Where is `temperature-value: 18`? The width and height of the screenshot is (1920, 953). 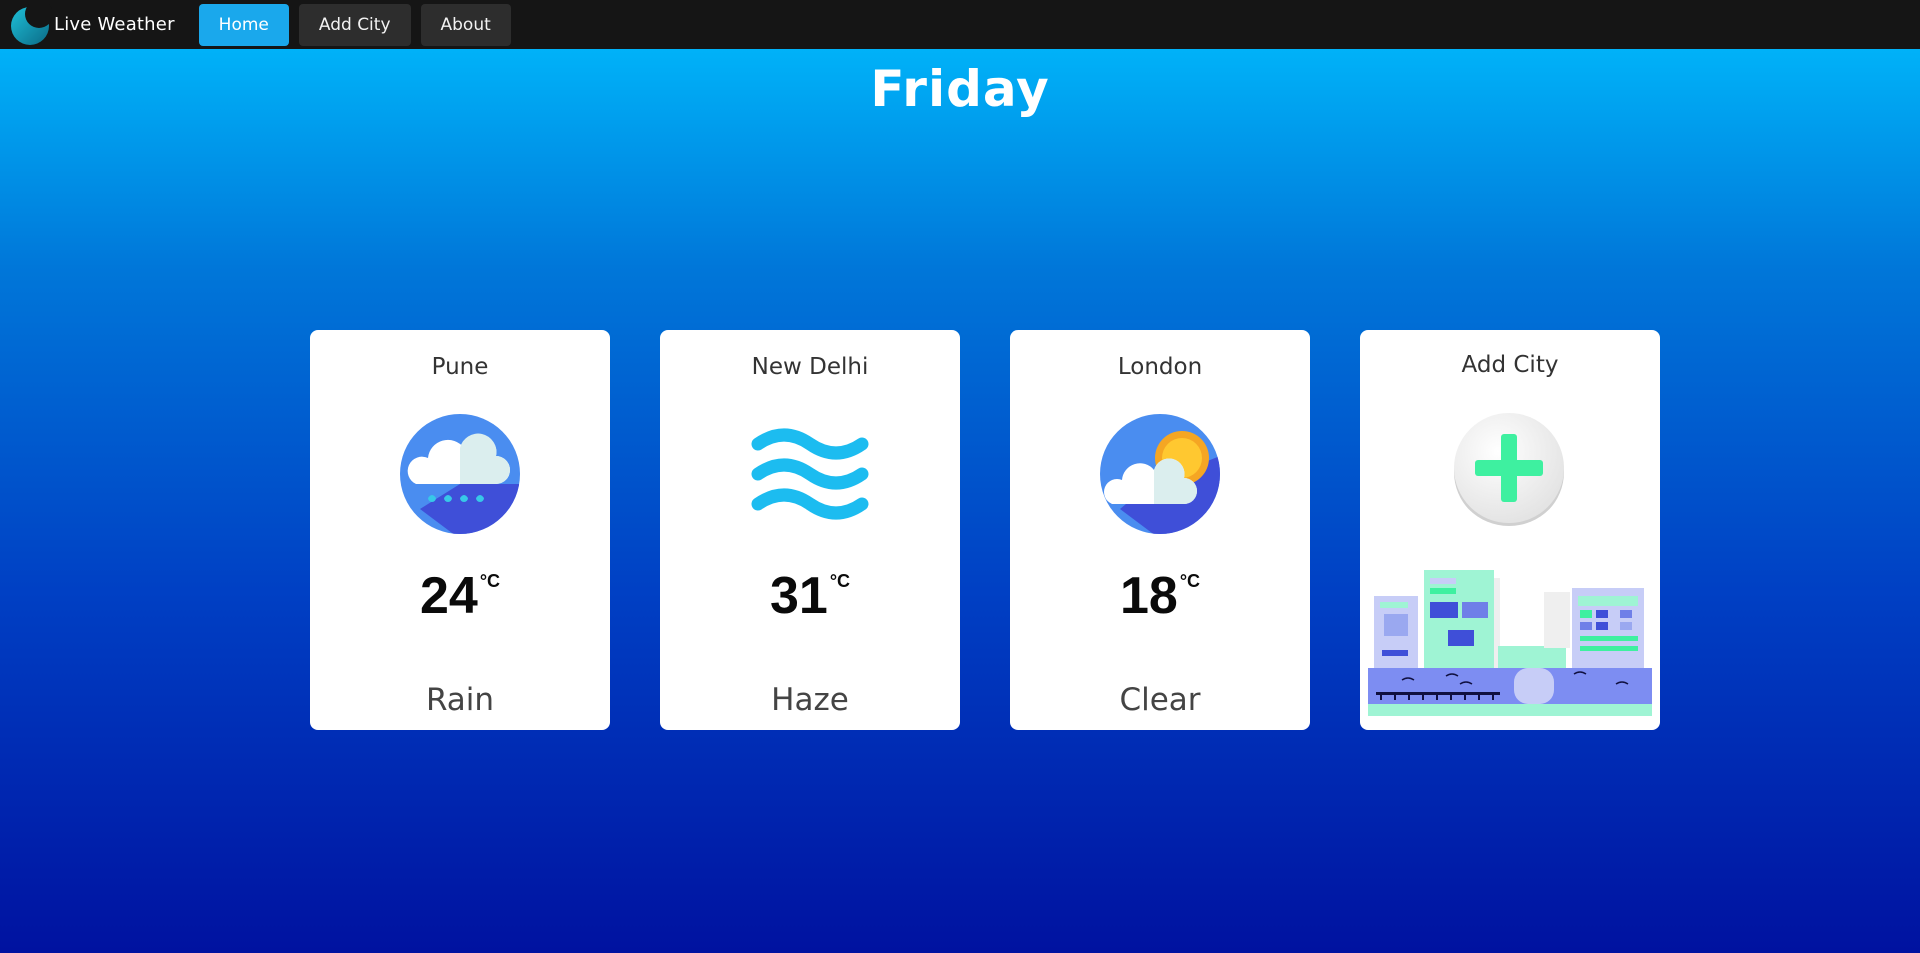
temperature-value: 18 is located at coordinates (1148, 596).